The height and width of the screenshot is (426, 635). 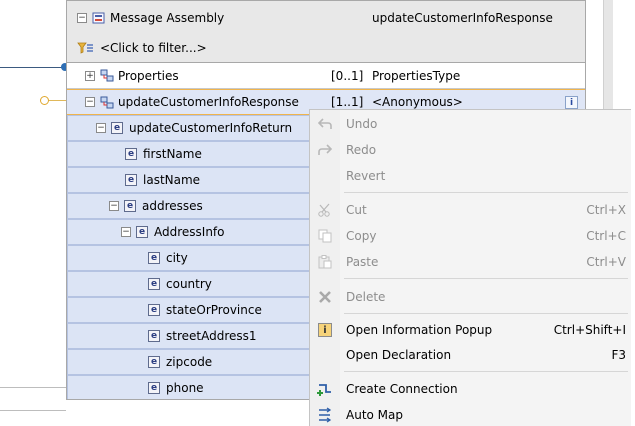 I want to click on menu-label: Open Information Popup, so click(x=419, y=330).